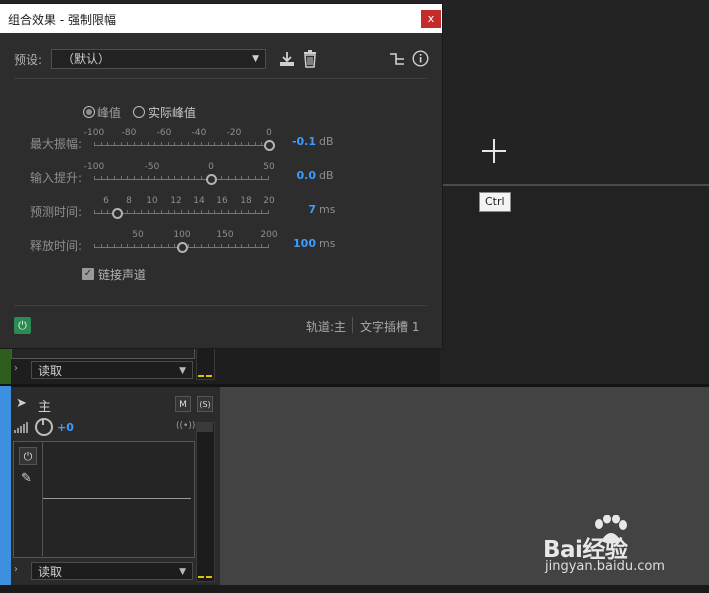  I want to click on true-peak-radio, so click(139, 112).